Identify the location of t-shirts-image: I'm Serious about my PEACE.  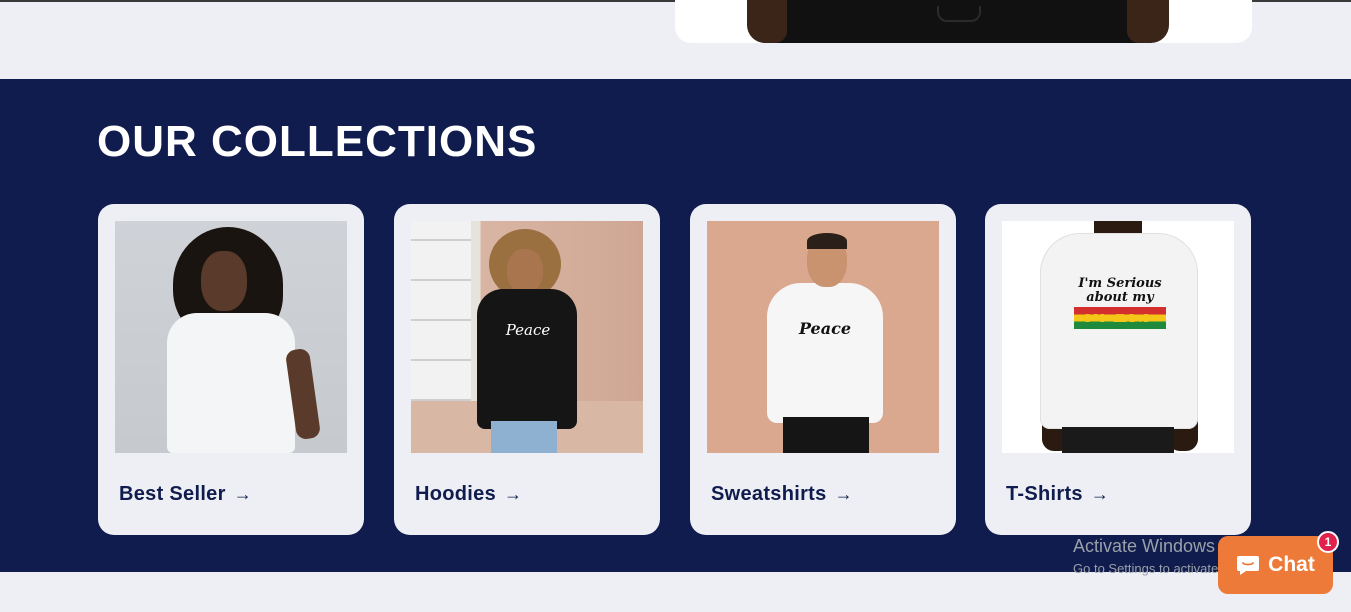
(1118, 337).